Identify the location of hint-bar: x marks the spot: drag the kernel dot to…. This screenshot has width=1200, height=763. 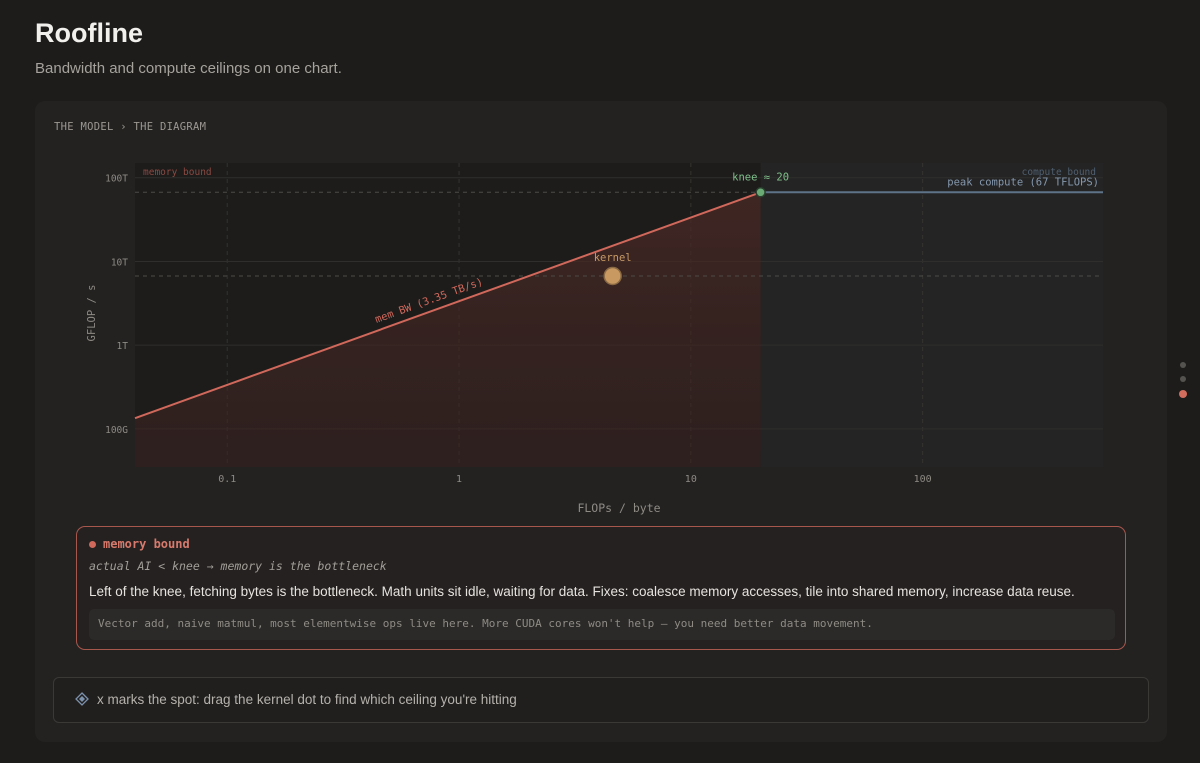
(601, 700).